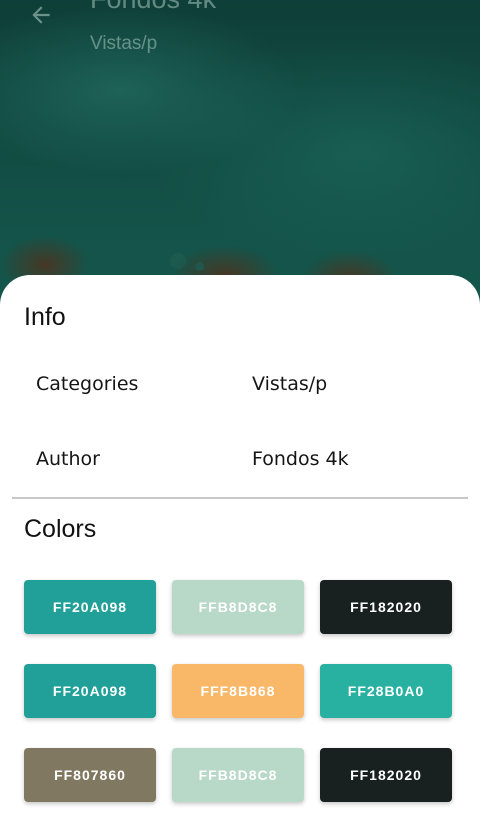 The height and width of the screenshot is (823, 480). I want to click on back-button, so click(41, 15).